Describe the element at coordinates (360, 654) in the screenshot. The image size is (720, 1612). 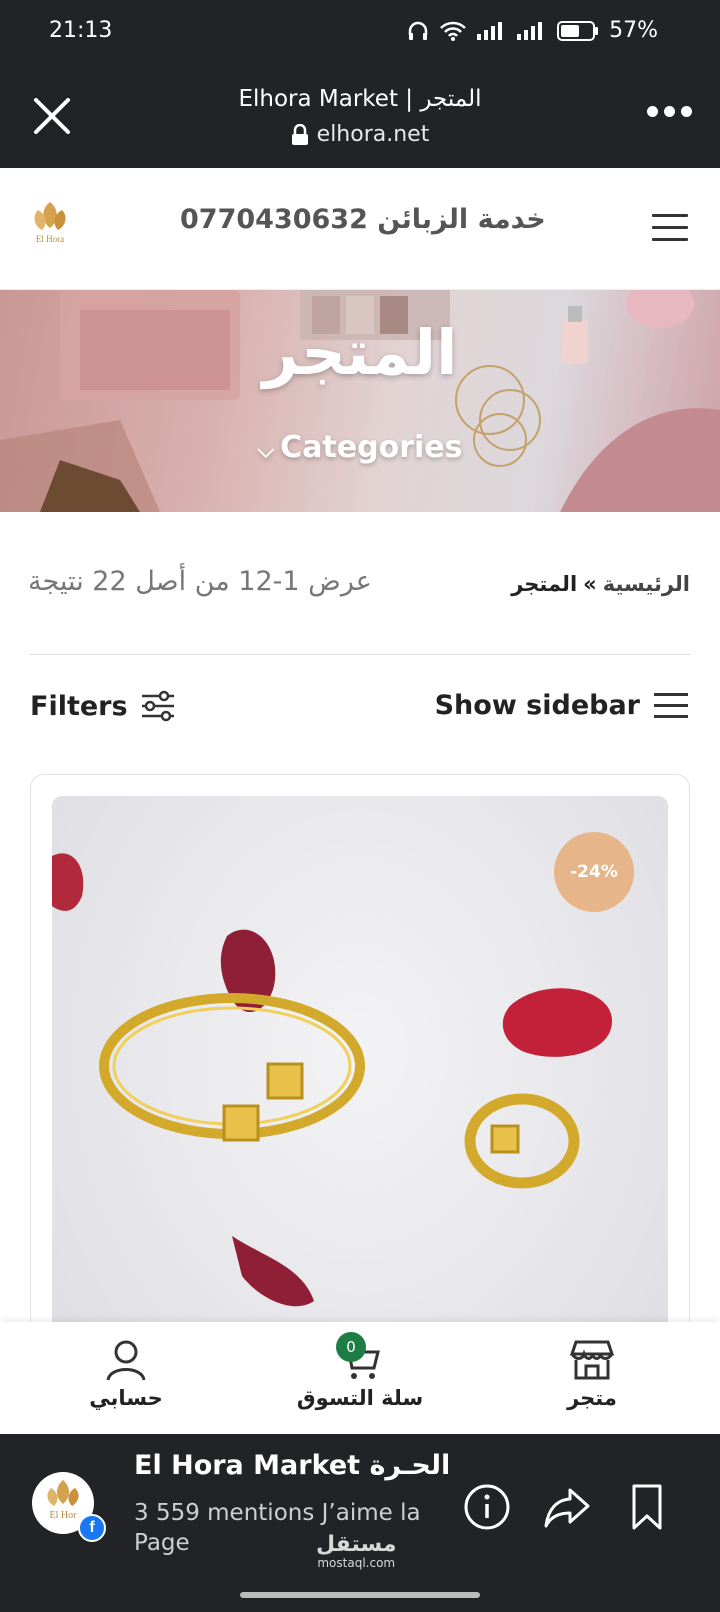
I see `divider` at that location.